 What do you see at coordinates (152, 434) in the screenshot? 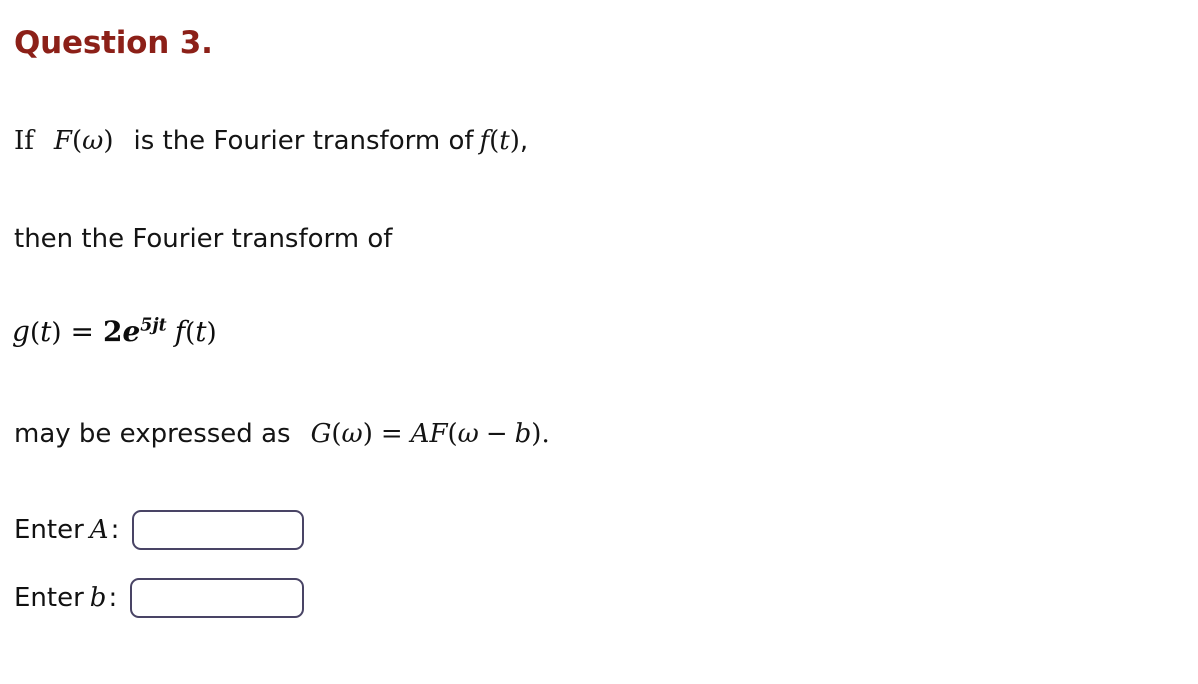
I see `statement-line4-text: may be expressed as` at bounding box center [152, 434].